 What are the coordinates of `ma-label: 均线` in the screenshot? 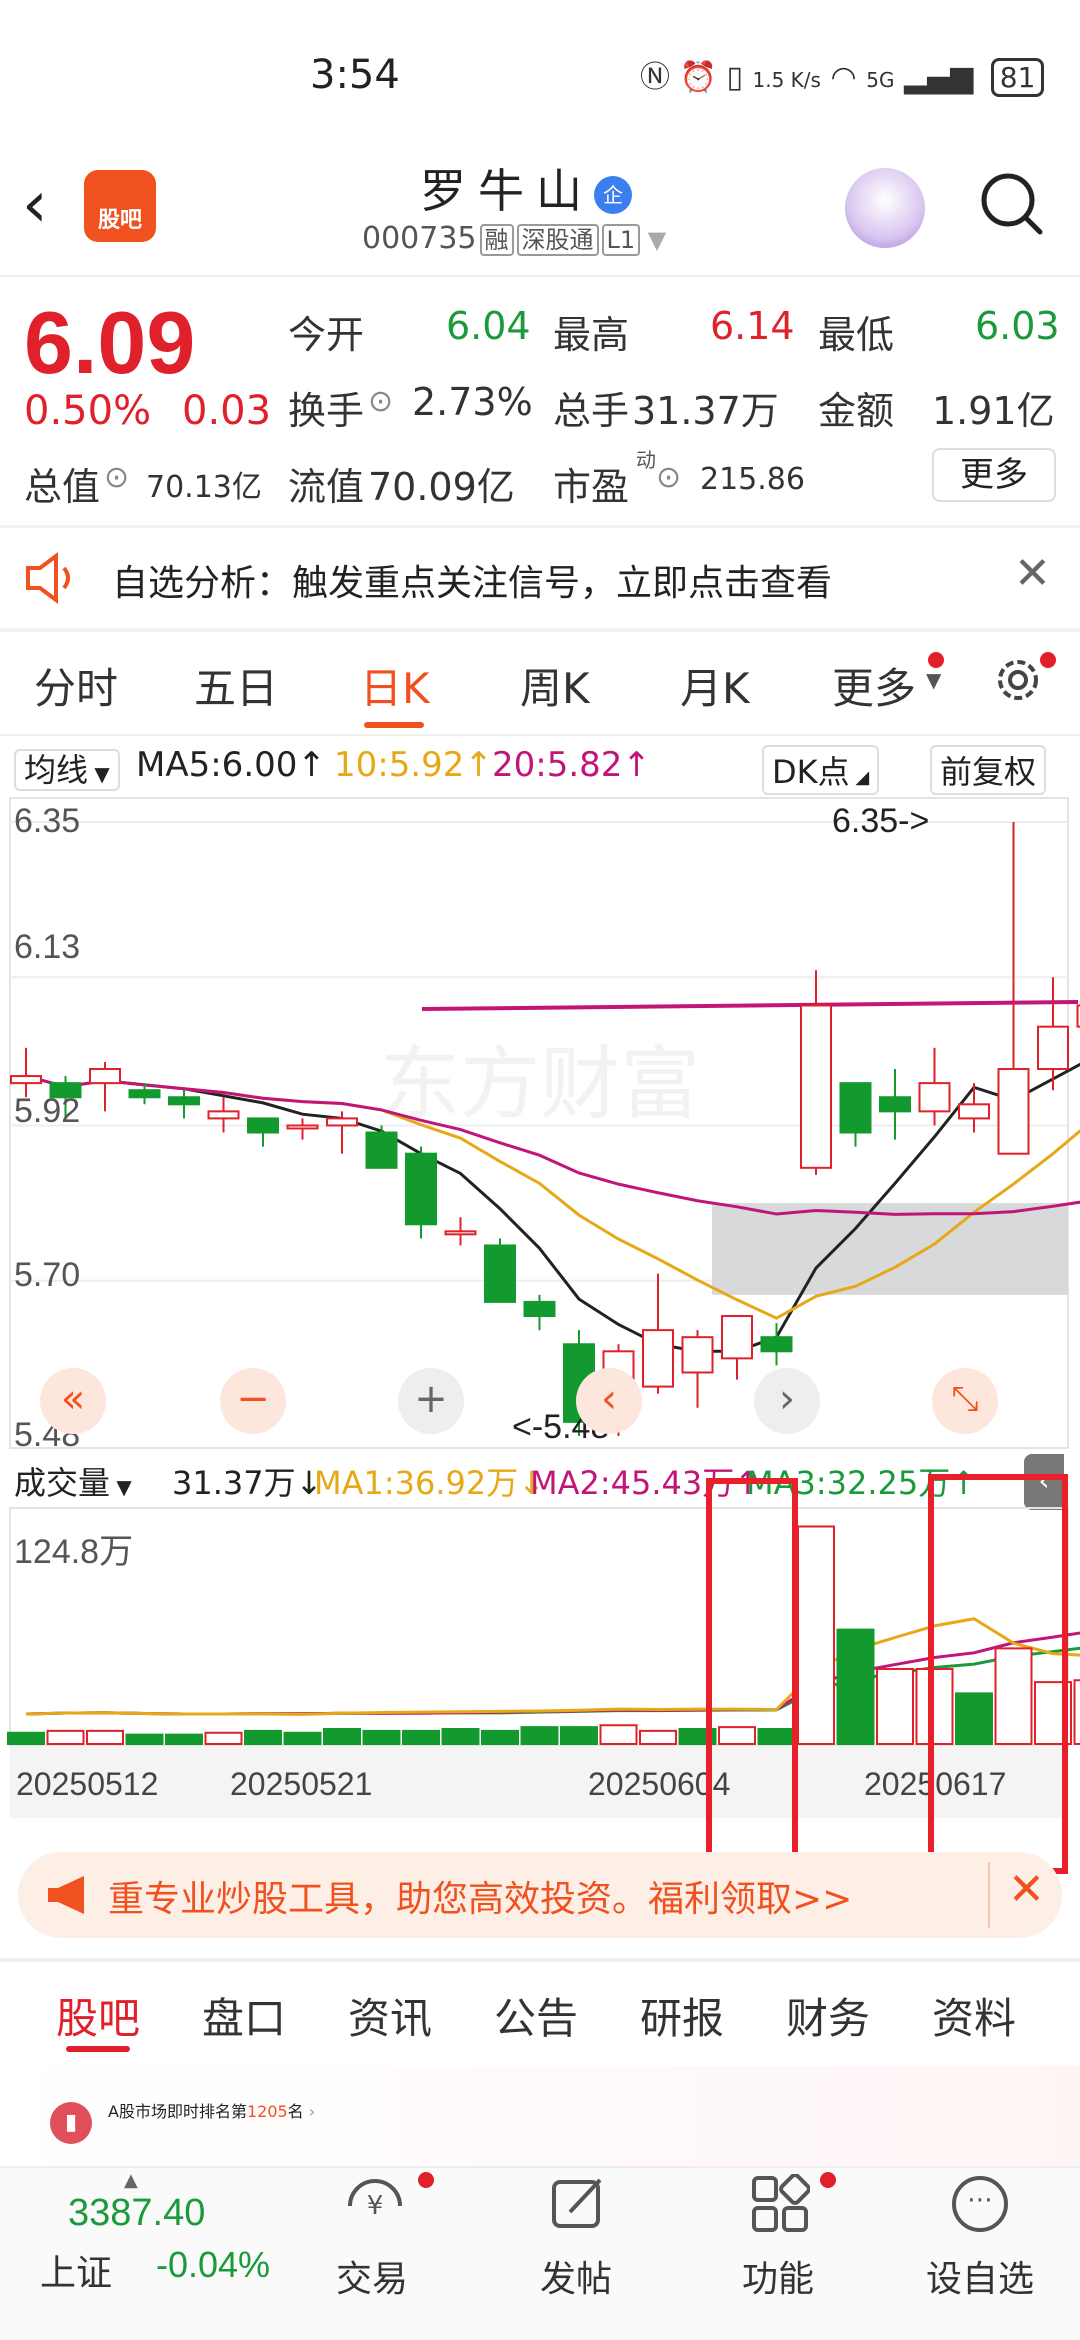 It's located at (56, 770).